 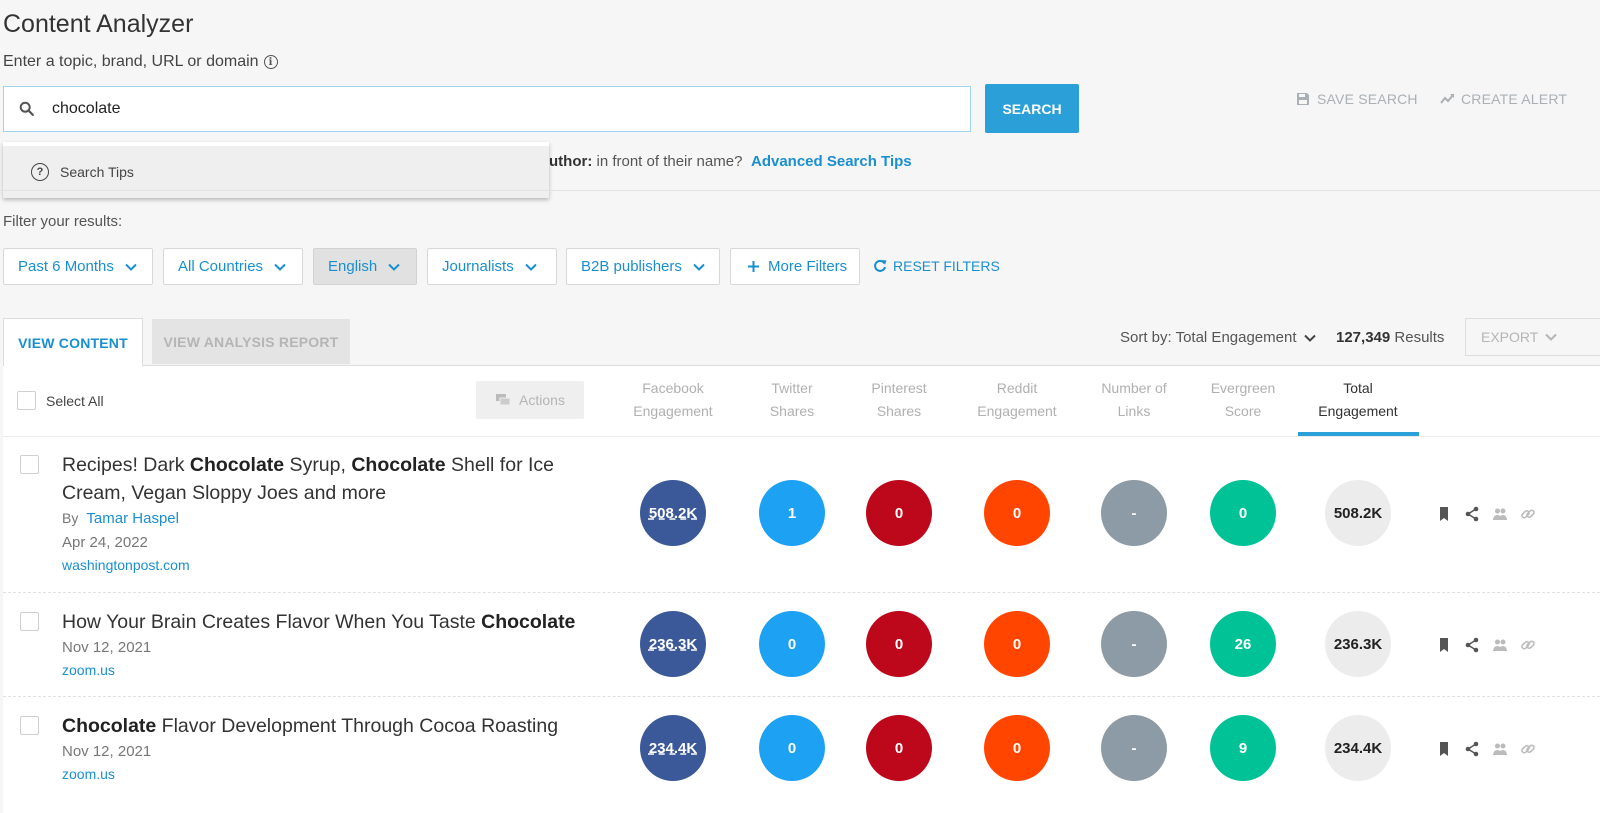 What do you see at coordinates (1208, 337) in the screenshot?
I see `sort-by-label: Sort by: Total Engagement` at bounding box center [1208, 337].